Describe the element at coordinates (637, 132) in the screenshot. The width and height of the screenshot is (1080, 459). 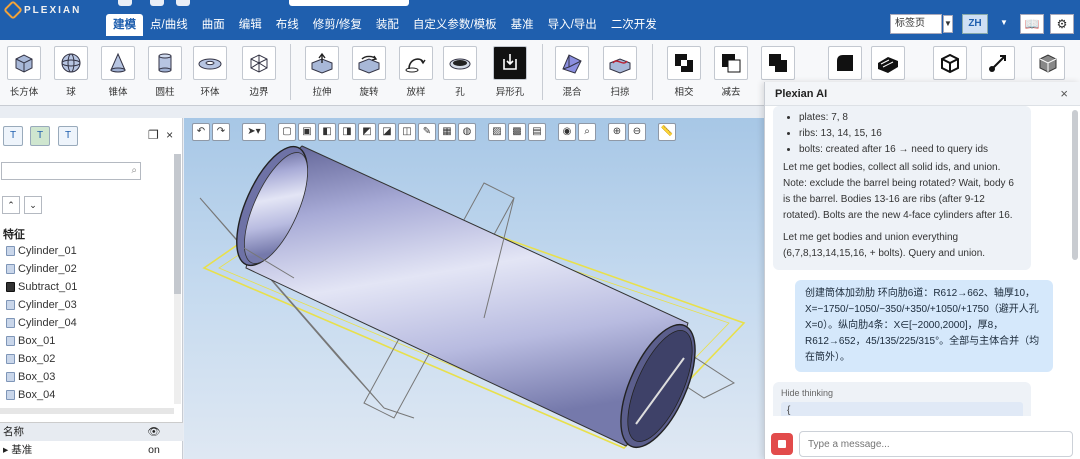
I see `zoom-out-icon: ⊖` at that location.